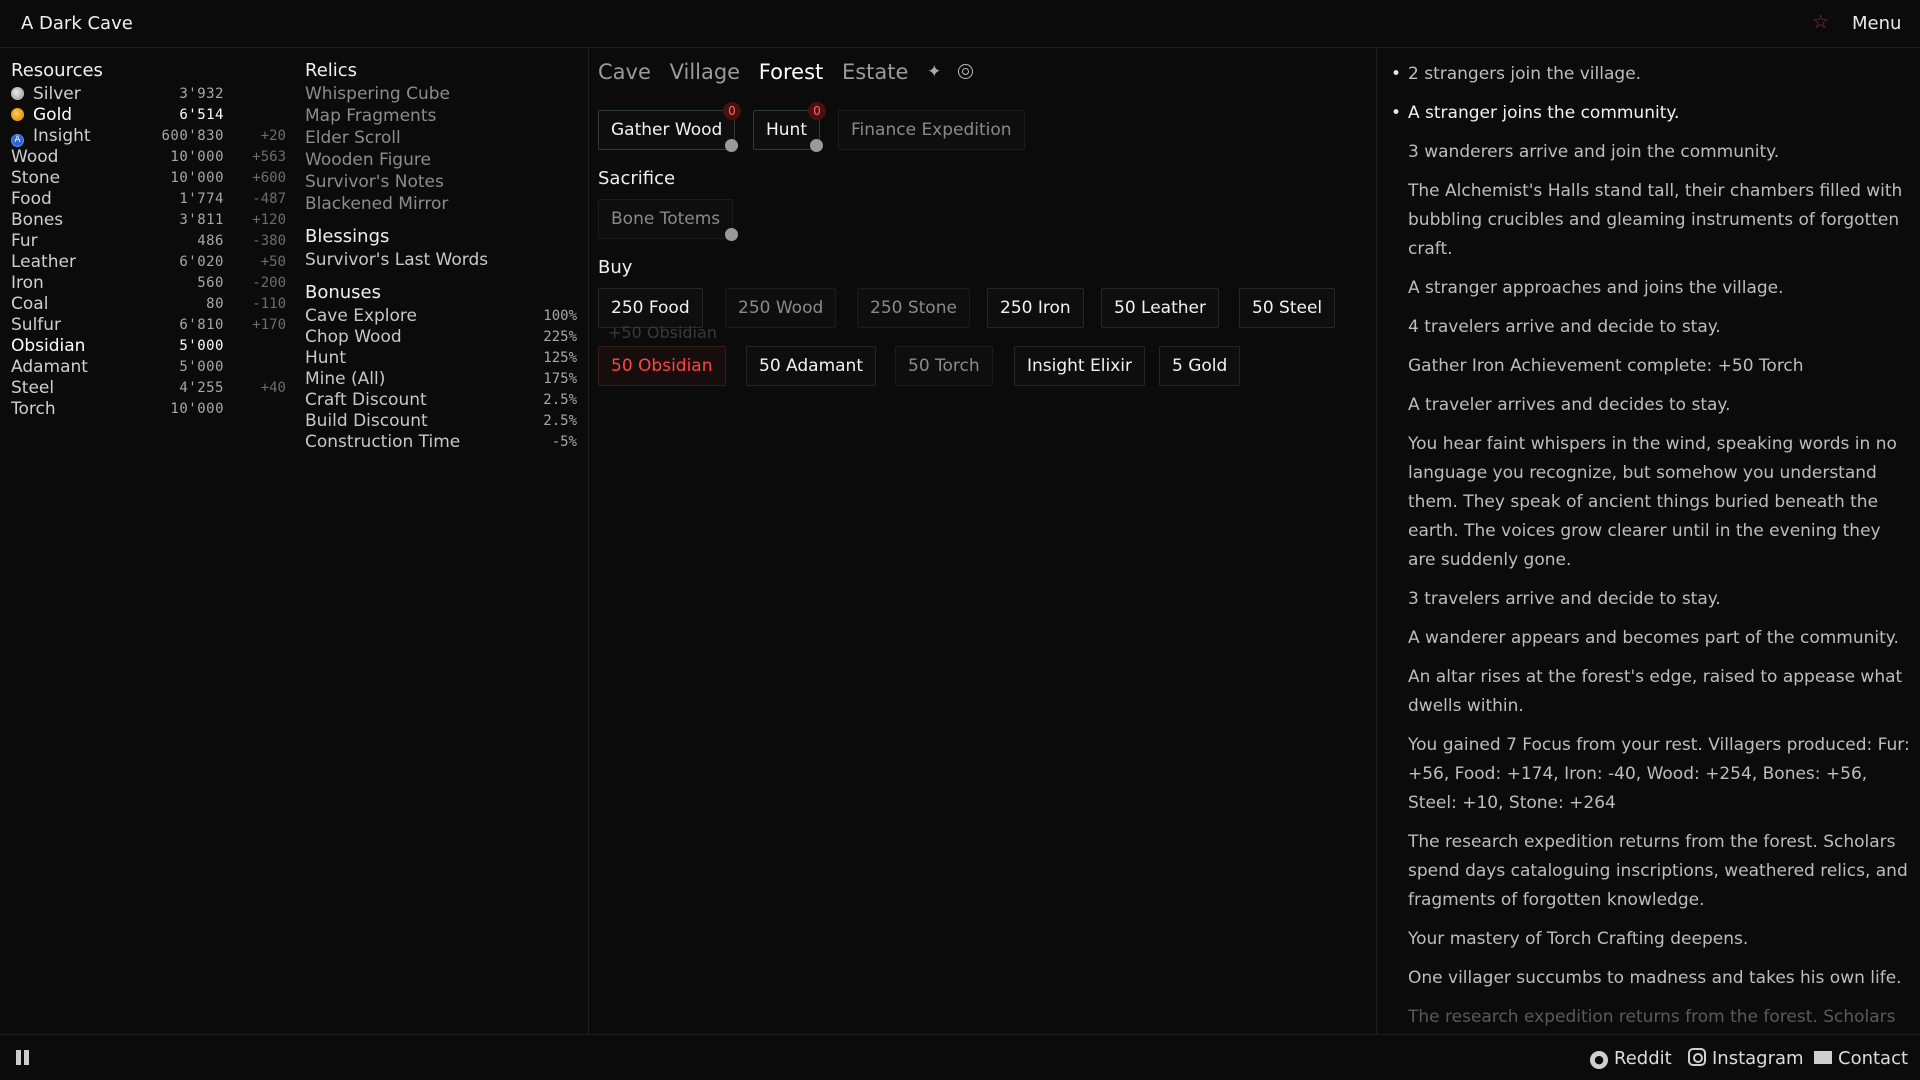 This screenshot has width=1920, height=1080. Describe the element at coordinates (913, 308) in the screenshot. I see `buy-stone-button: 250 Stone` at that location.